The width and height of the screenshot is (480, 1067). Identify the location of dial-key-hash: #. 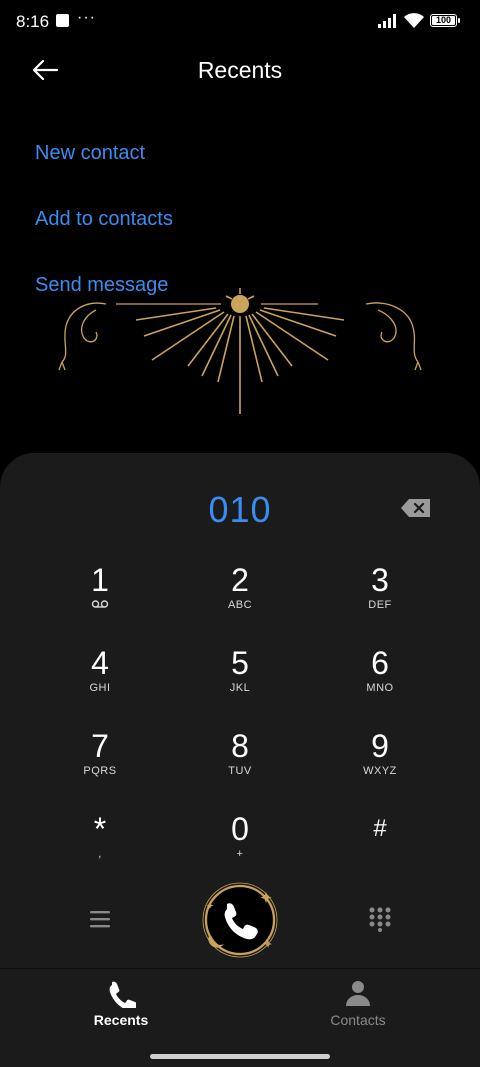
(380, 846).